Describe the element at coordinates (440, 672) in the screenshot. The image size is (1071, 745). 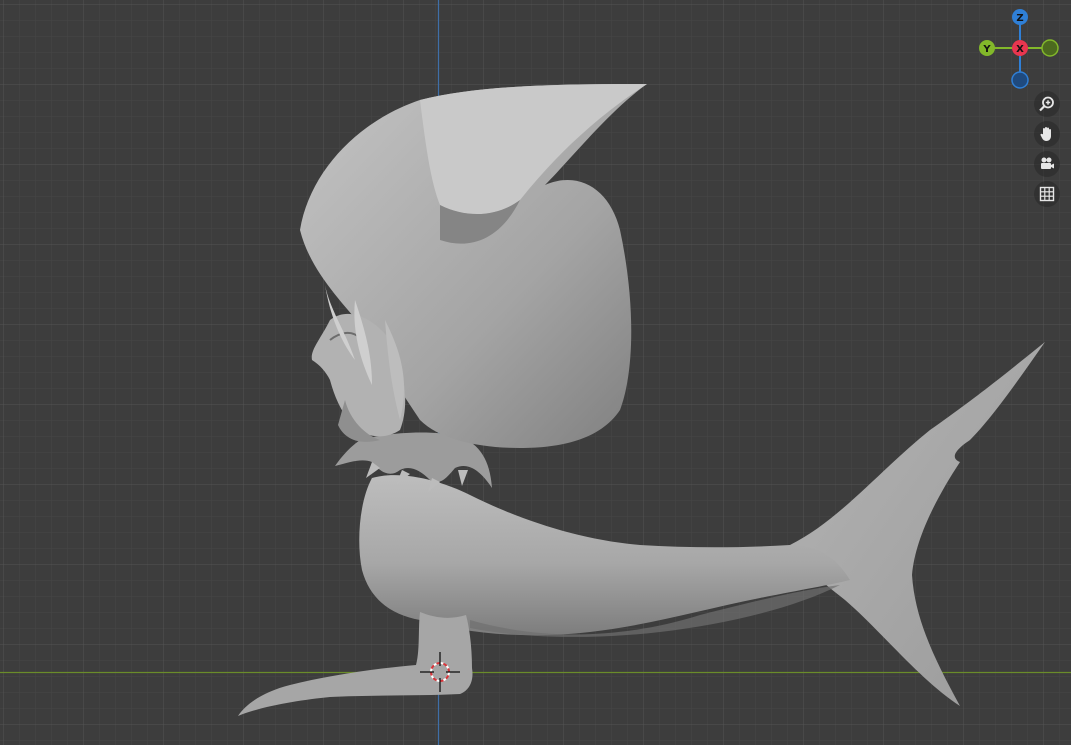
I see `3d-cursor-icon` at that location.